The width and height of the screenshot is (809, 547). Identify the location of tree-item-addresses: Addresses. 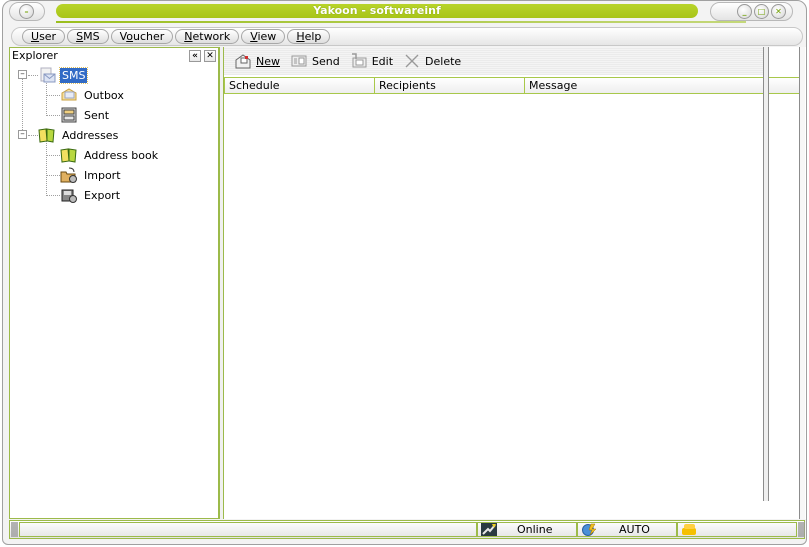
(79, 135).